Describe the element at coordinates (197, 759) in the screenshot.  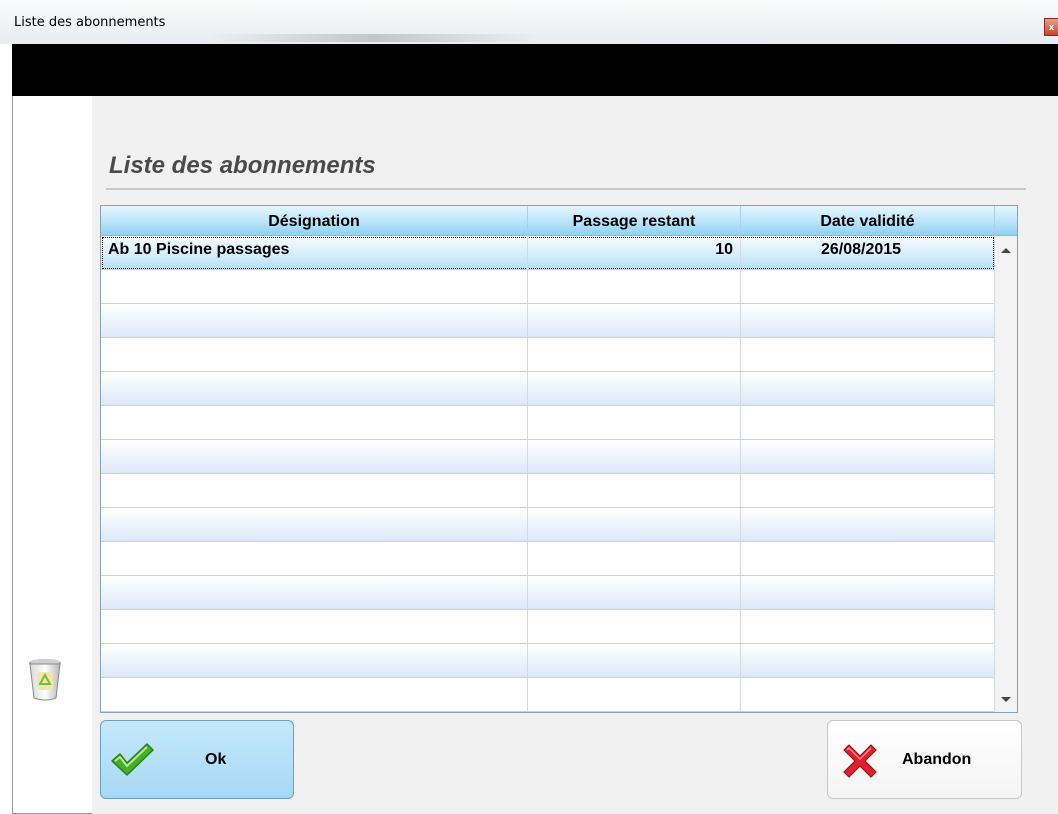
I see `ok-button: Ok` at that location.